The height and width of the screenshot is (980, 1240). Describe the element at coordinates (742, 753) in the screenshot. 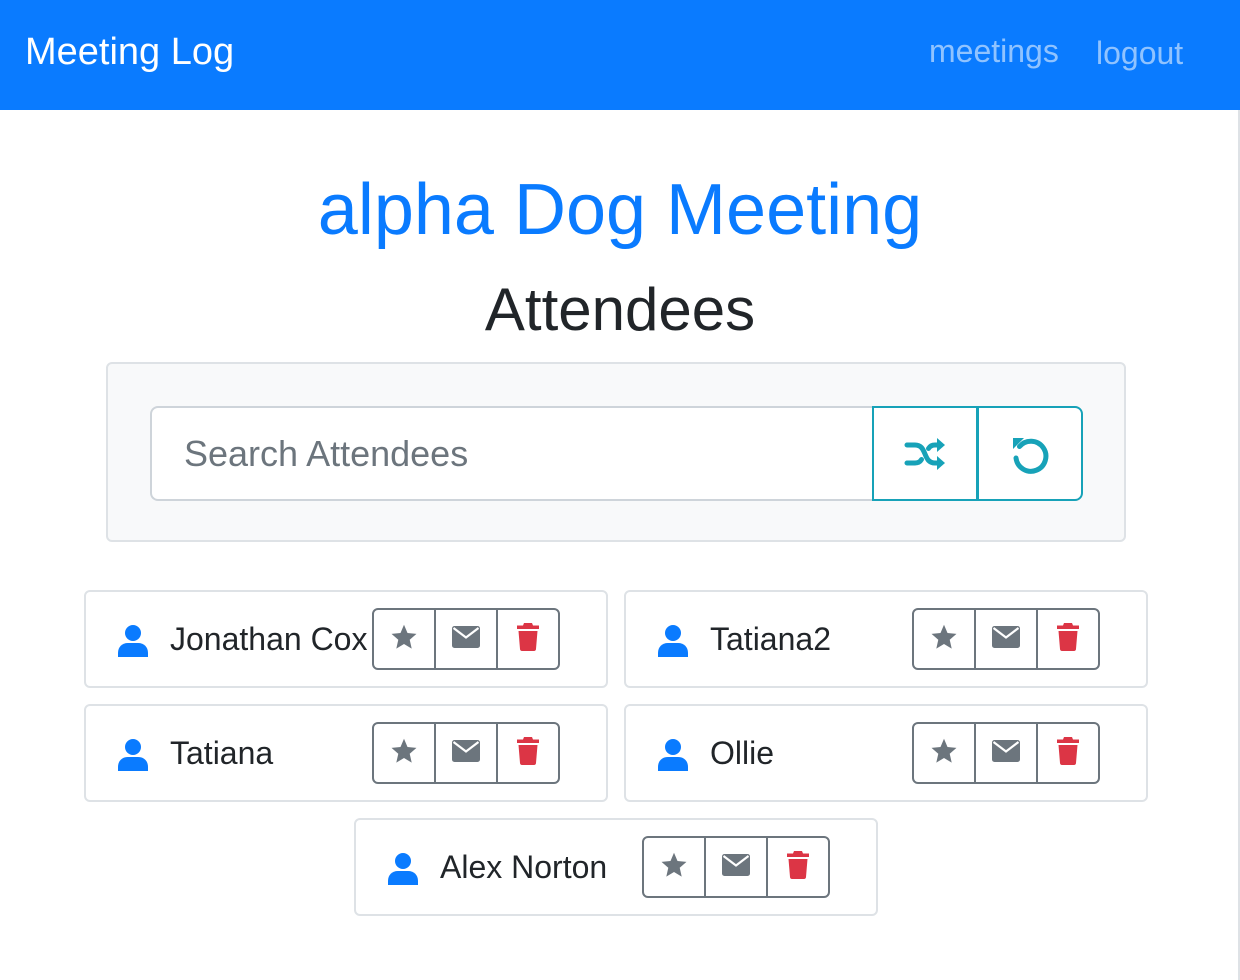

I see `attendee-name: Ollie` at that location.